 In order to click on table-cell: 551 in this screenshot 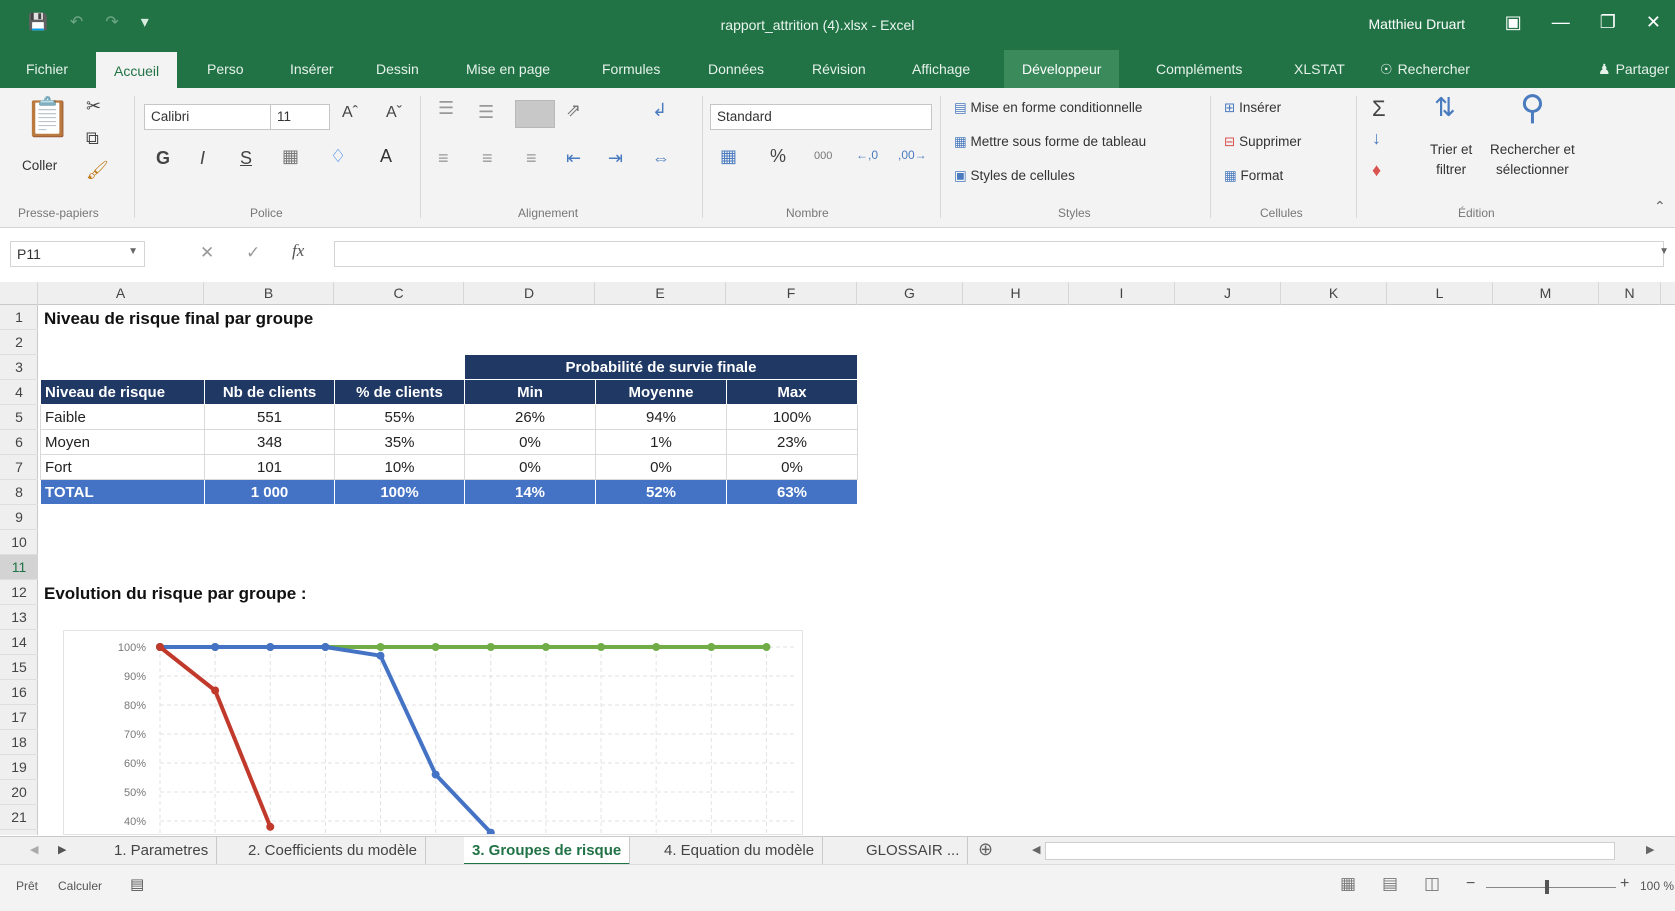, I will do `click(269, 417)`.